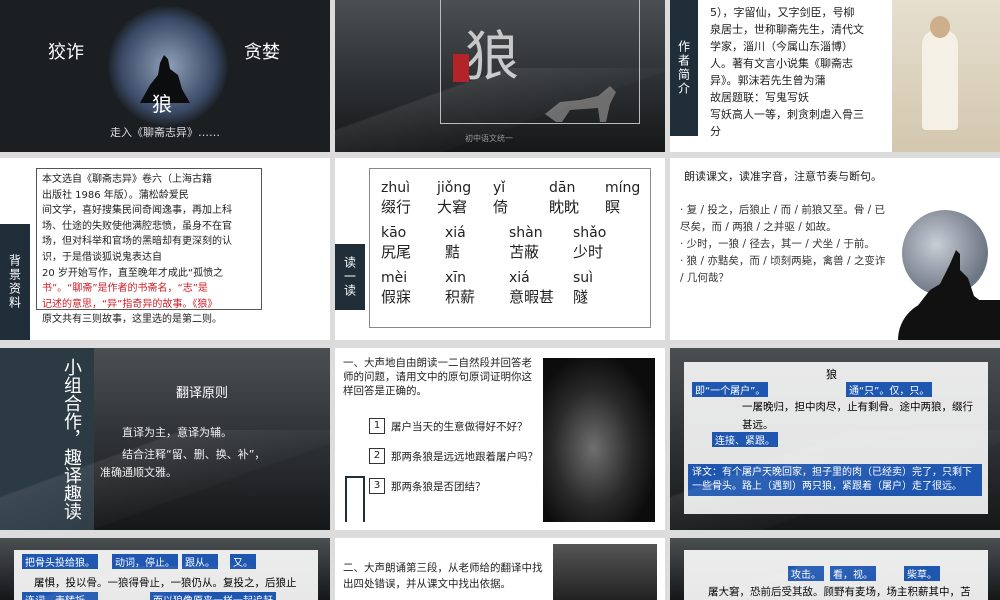 Image resolution: width=1000 pixels, height=600 pixels. Describe the element at coordinates (133, 273) in the screenshot. I see `bg-line: 20 岁开始写作，直至晚年才成此“孤愤之` at that location.